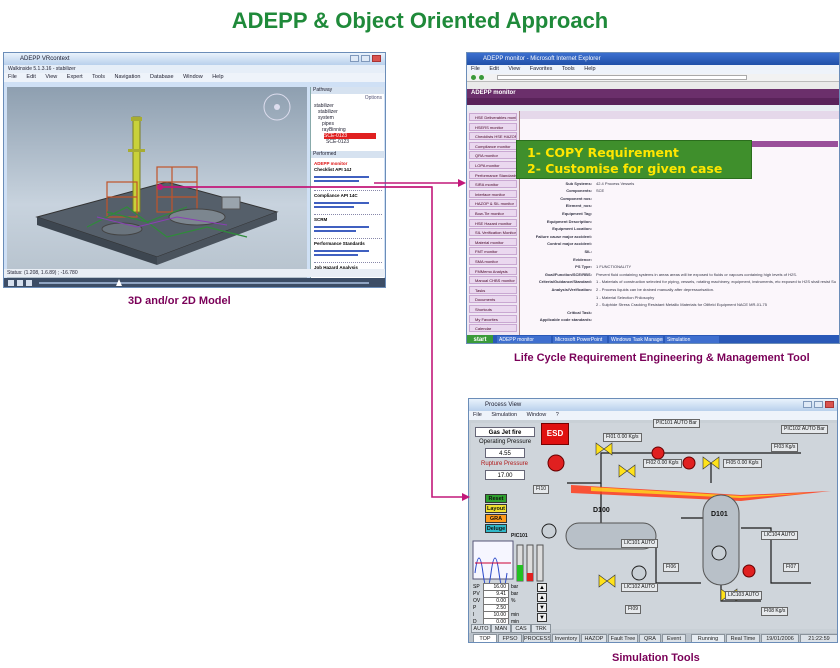  I want to click on menu-expert: Expert, so click(75, 77).